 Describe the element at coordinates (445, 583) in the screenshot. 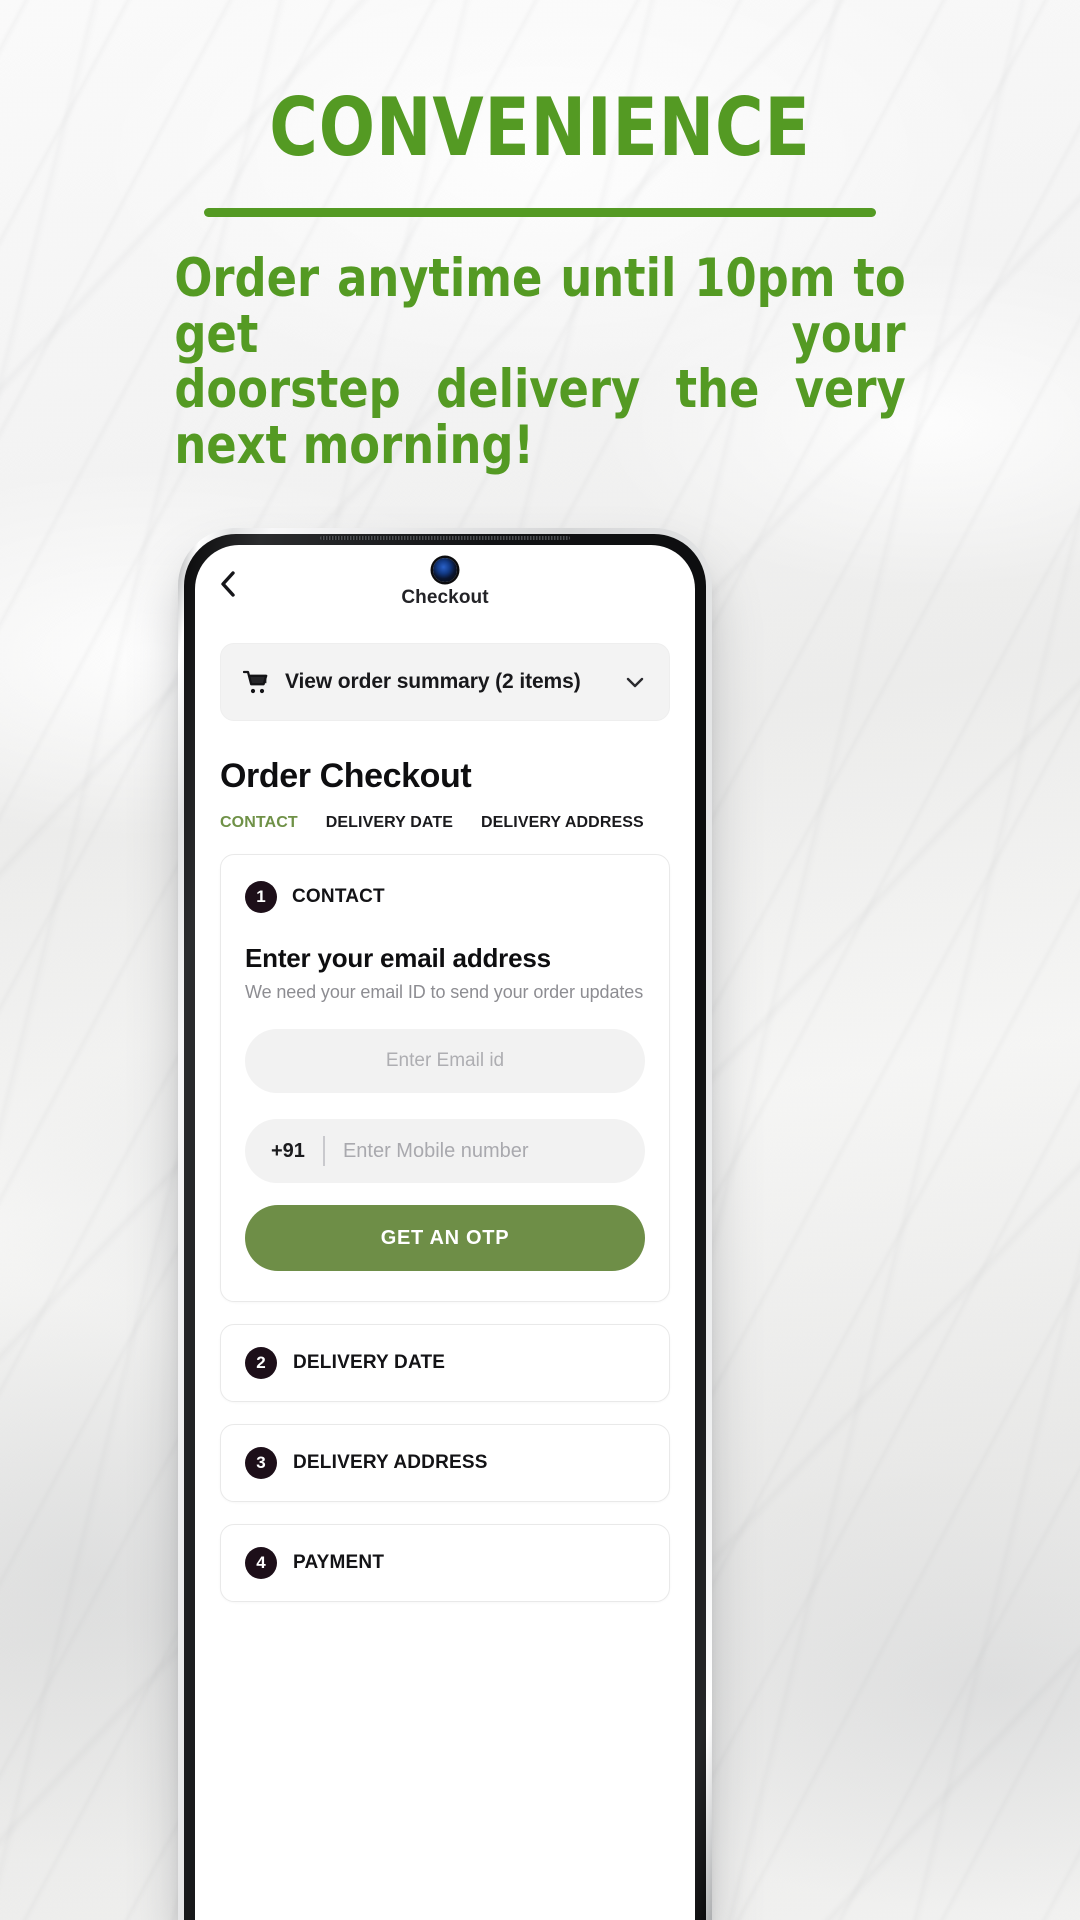

I see `app-header: Checkout` at that location.